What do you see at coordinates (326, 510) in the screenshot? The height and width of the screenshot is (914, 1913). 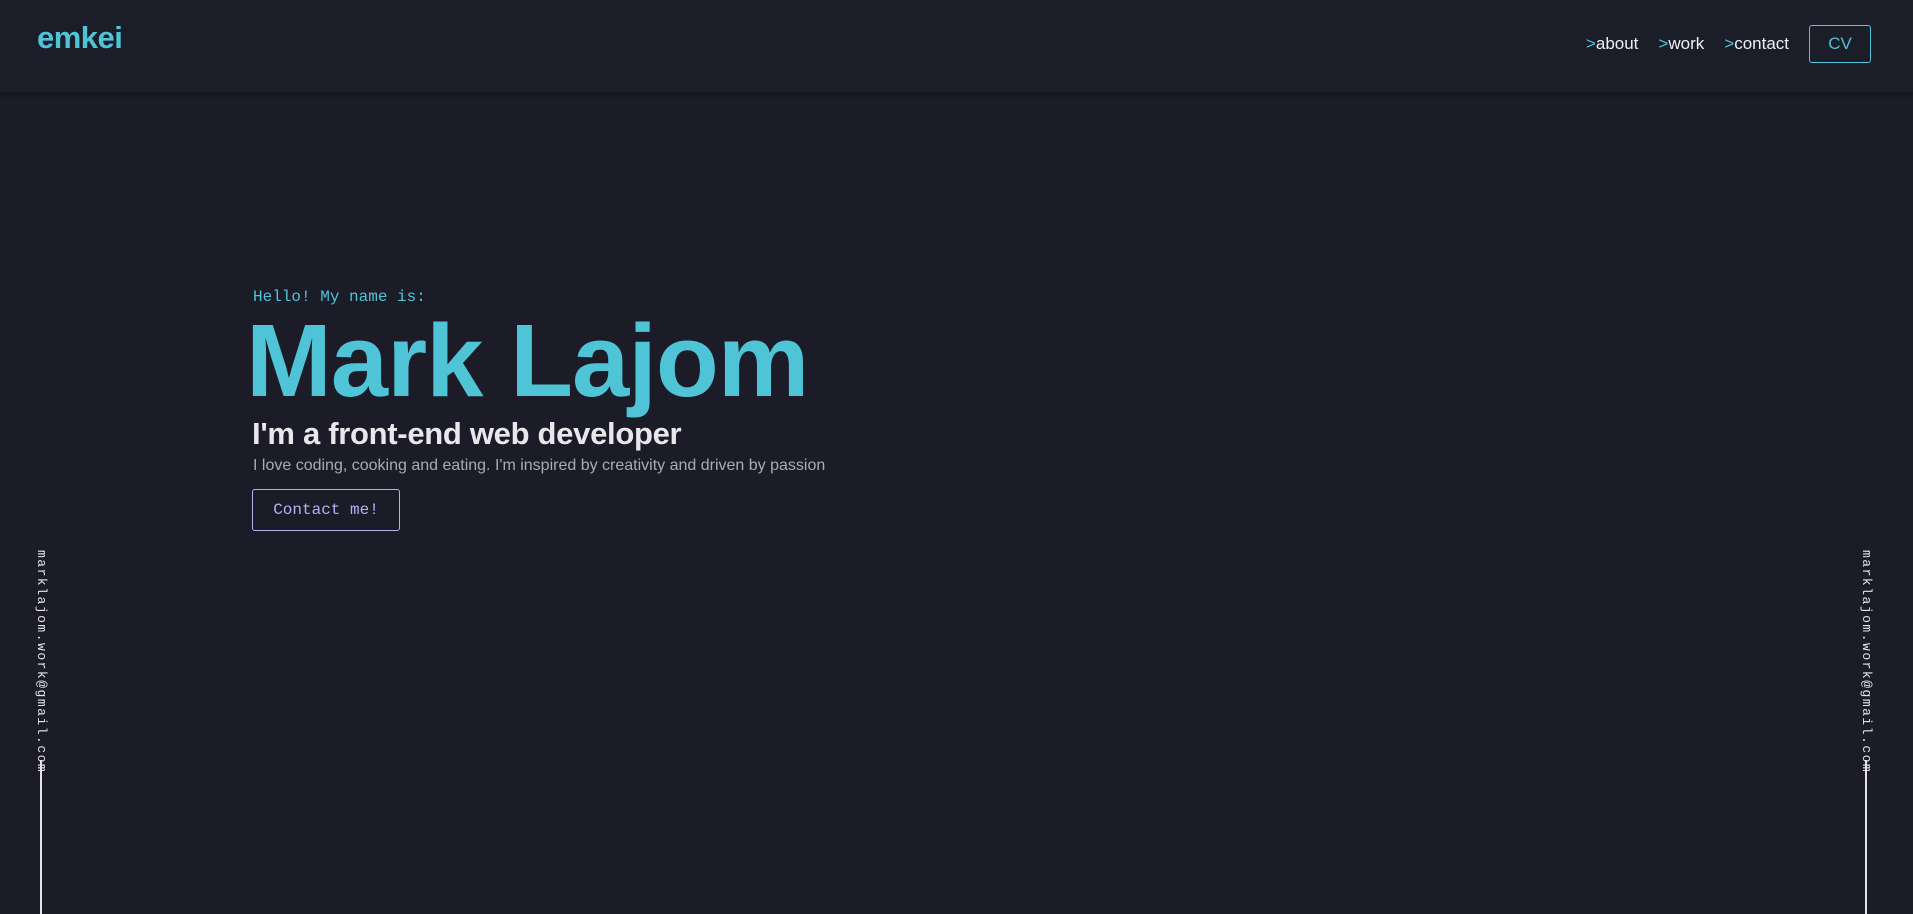 I see `contact-me-button: Contact me!` at bounding box center [326, 510].